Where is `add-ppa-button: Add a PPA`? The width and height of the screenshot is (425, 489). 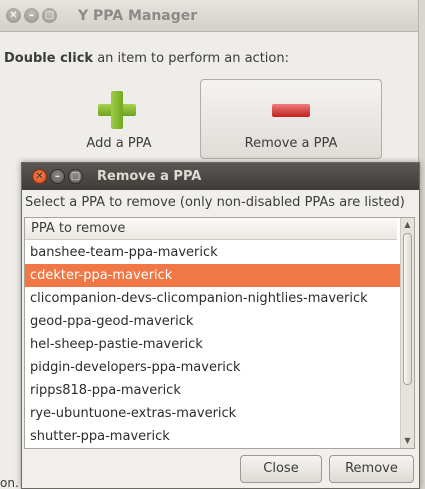 add-ppa-button: Add a PPA is located at coordinates (119, 119).